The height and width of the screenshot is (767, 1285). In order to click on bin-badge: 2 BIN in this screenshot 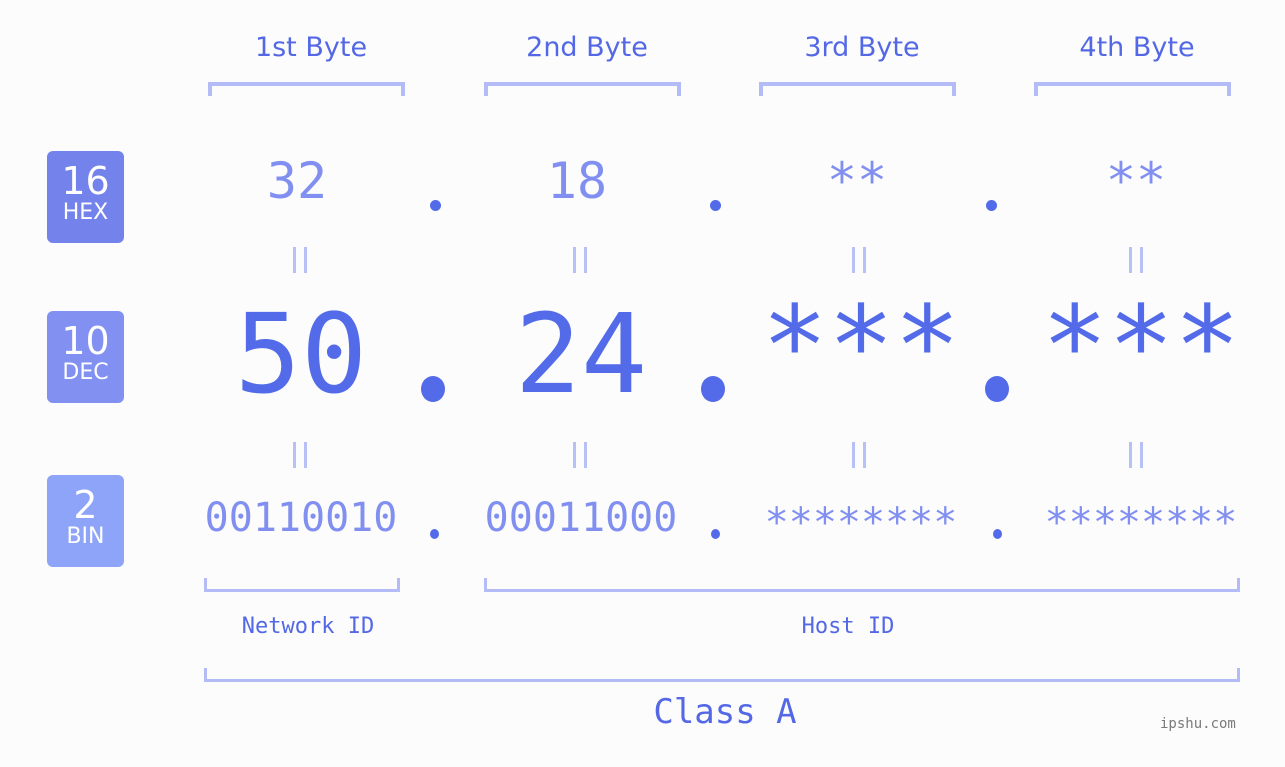, I will do `click(85, 521)`.